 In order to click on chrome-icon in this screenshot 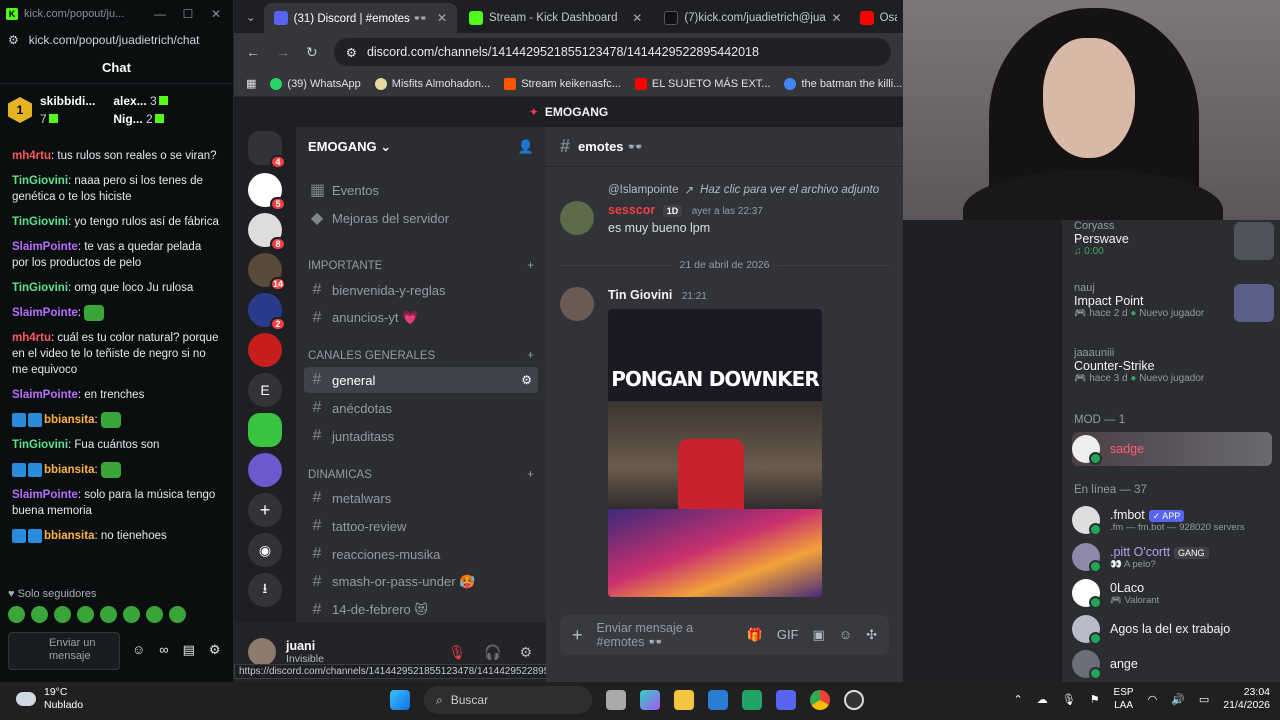, I will do `click(820, 700)`.